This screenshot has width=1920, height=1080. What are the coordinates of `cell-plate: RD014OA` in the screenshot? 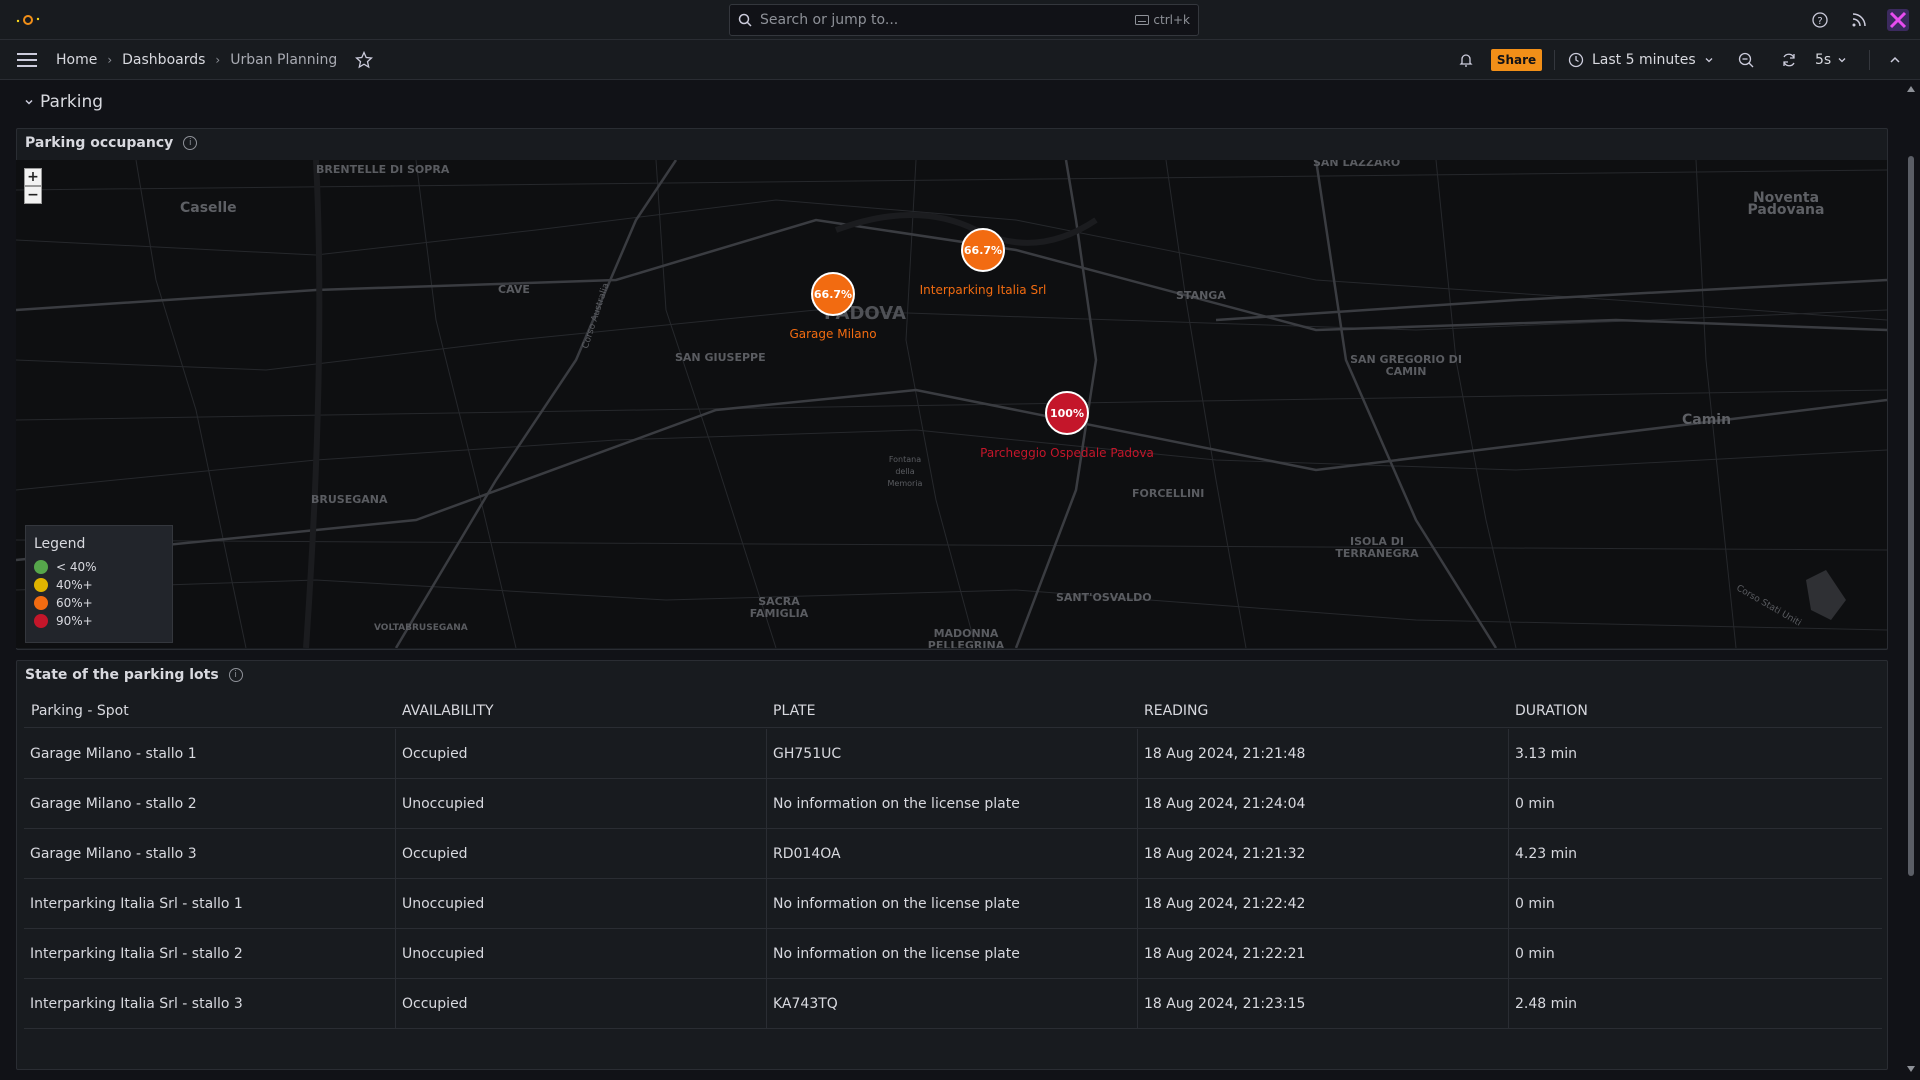 It's located at (807, 854).